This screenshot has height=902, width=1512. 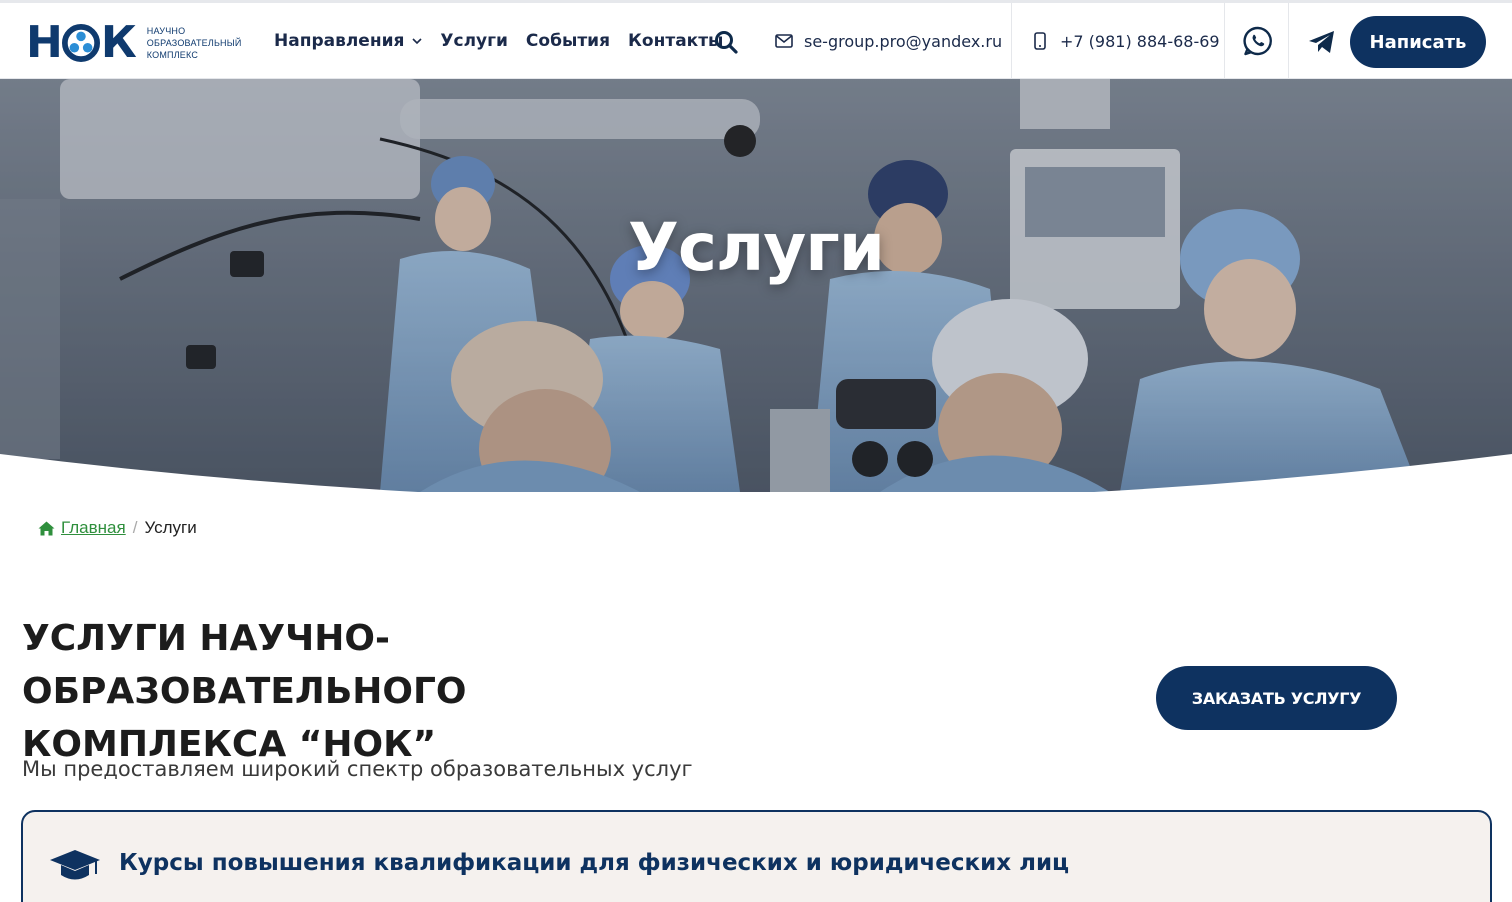 What do you see at coordinates (726, 42) in the screenshot?
I see `search-icon` at bounding box center [726, 42].